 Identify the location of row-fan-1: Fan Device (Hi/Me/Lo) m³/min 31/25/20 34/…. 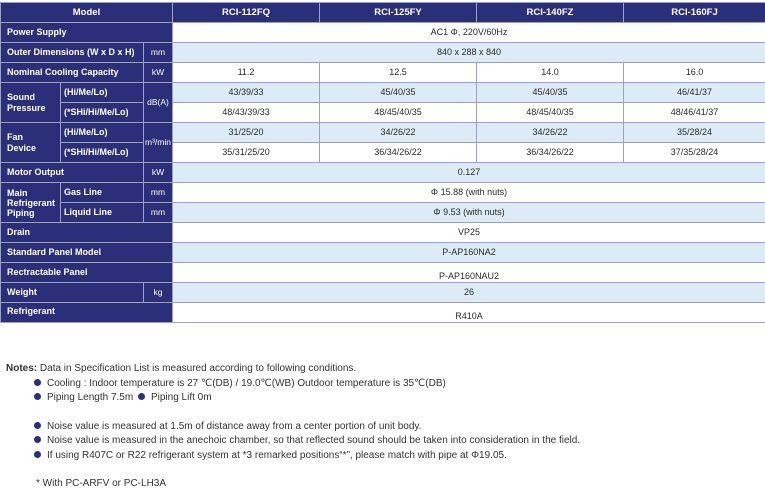
(382, 142).